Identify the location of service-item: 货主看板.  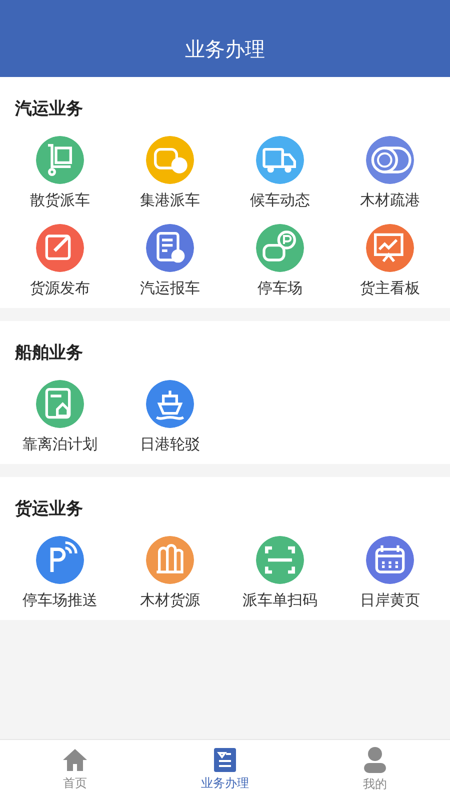
(390, 261).